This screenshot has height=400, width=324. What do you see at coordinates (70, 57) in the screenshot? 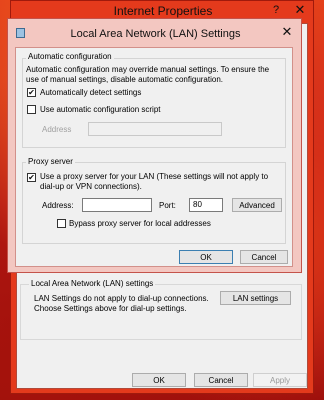
I see `auto-config-group-title: Automatic configuration` at bounding box center [70, 57].